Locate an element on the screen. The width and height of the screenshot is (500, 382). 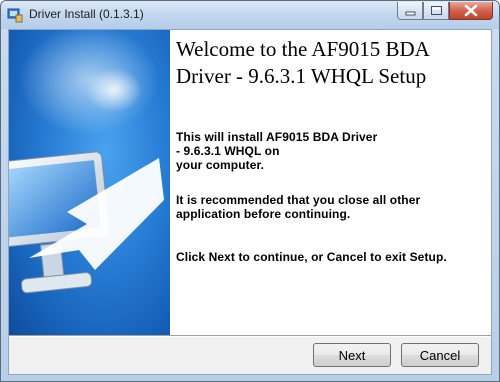
maximize-icon is located at coordinates (436, 10).